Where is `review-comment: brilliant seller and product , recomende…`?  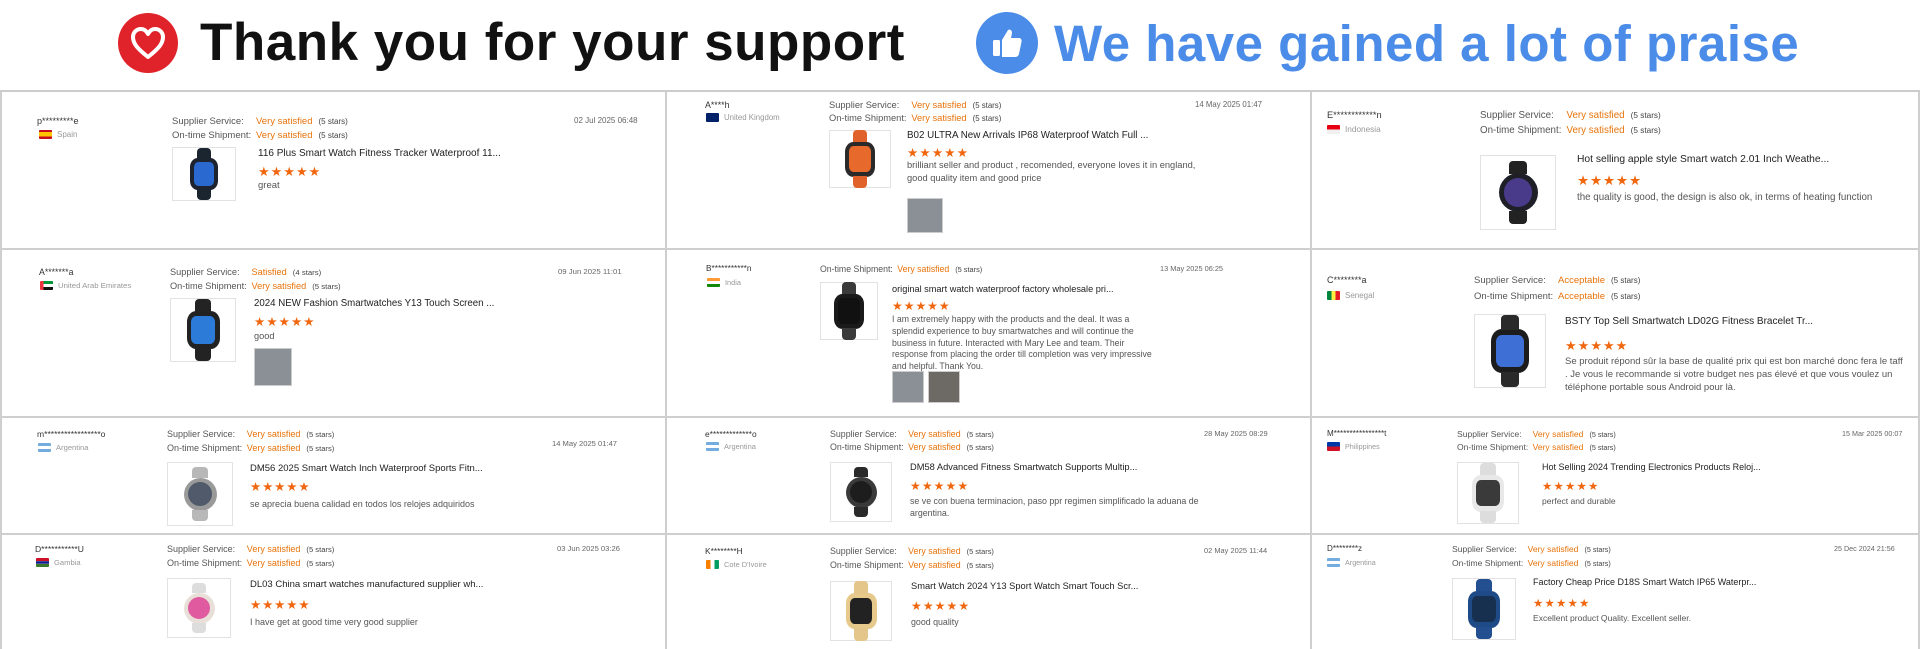
review-comment: brilliant seller and product , recomende… is located at coordinates (1051, 171).